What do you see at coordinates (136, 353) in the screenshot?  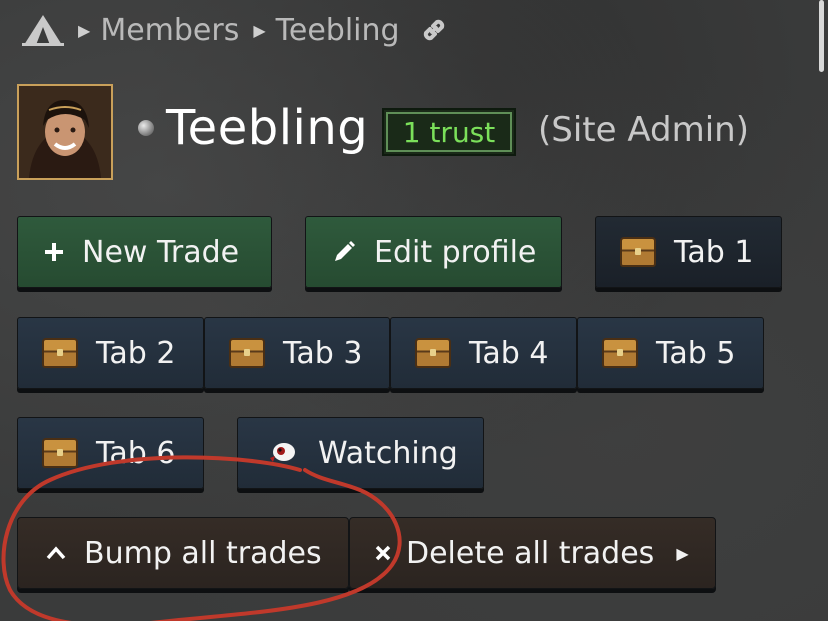 I see `tab-2-label: Tab 2` at bounding box center [136, 353].